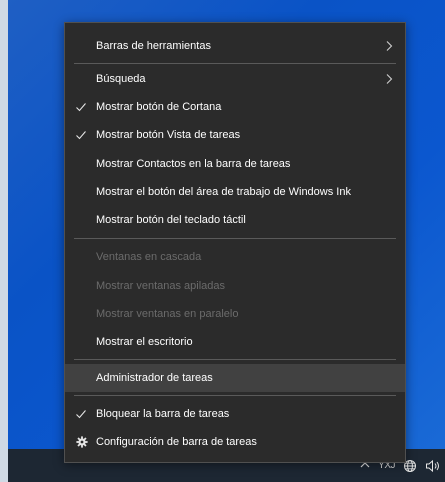  What do you see at coordinates (144, 342) in the screenshot?
I see `menu-item-label: Mostrar el escritorio` at bounding box center [144, 342].